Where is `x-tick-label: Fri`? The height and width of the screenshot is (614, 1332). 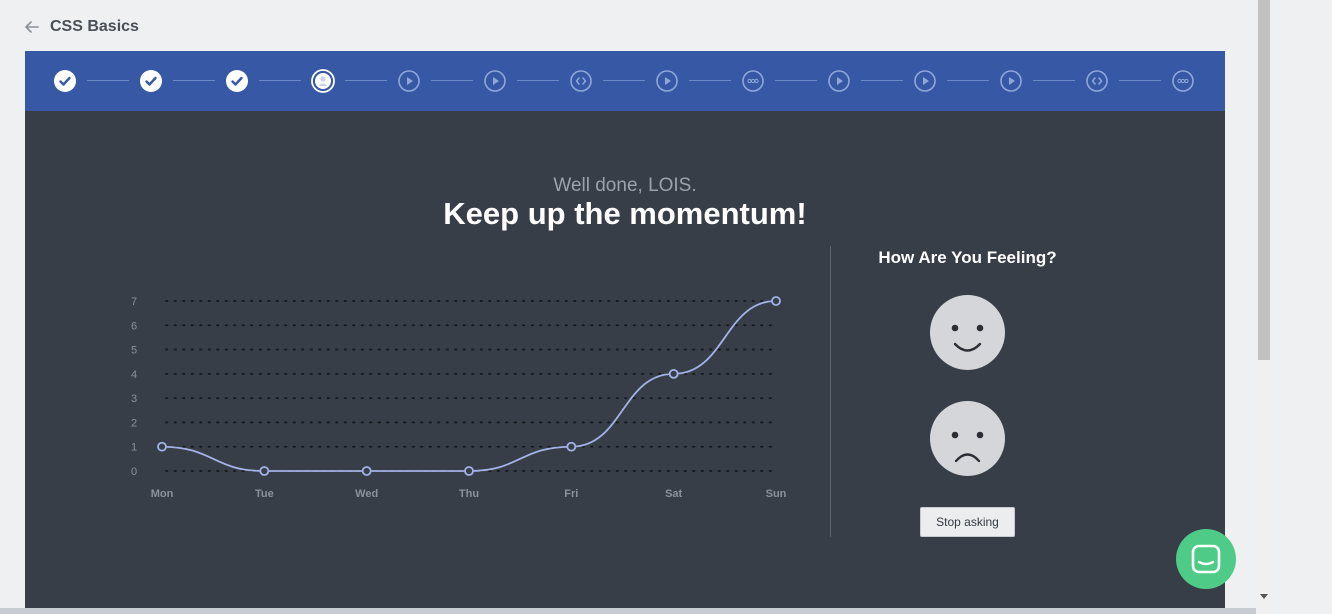
x-tick-label: Fri is located at coordinates (571, 494).